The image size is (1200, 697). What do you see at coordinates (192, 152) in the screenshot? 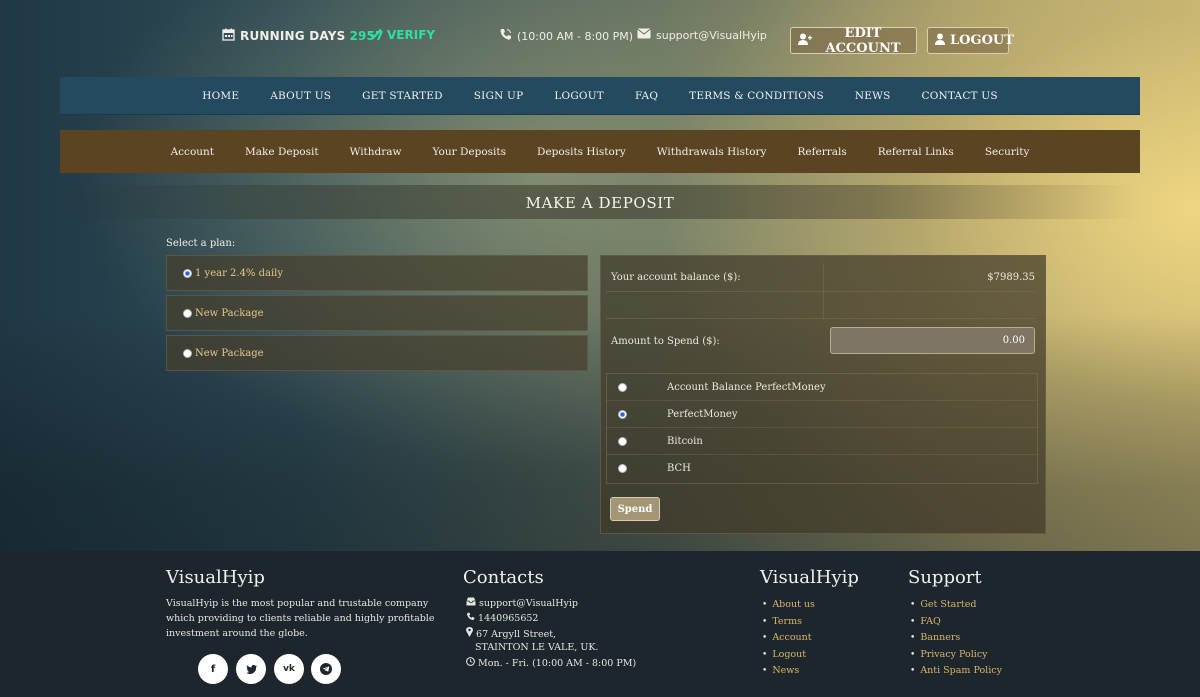
I see `account-nav-account: Account` at bounding box center [192, 152].